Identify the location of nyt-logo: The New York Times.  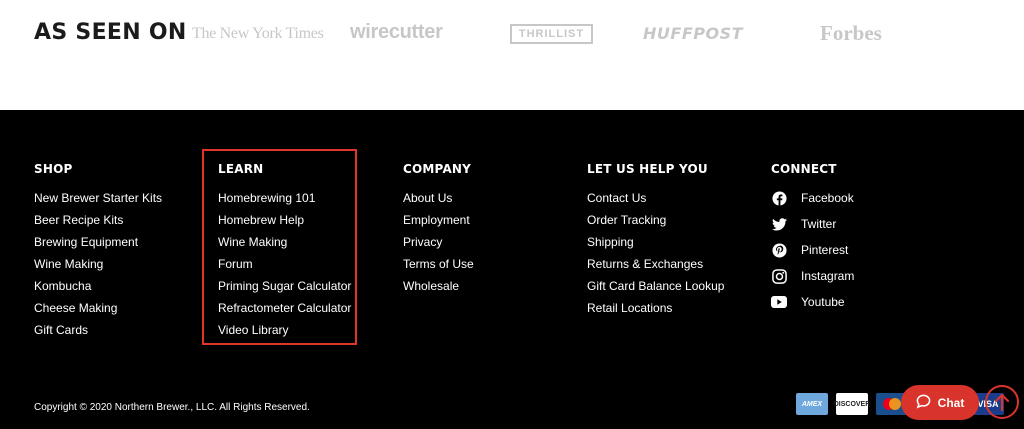
(258, 33).